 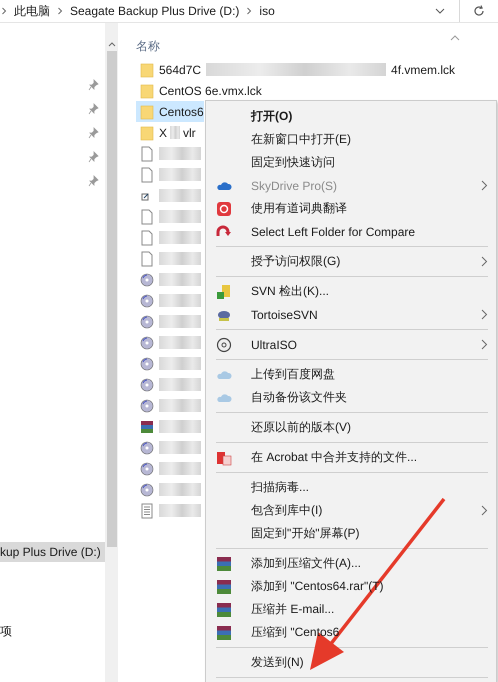 I want to click on file-row: CentOS 6e.vmx.lck, so click(x=199, y=90).